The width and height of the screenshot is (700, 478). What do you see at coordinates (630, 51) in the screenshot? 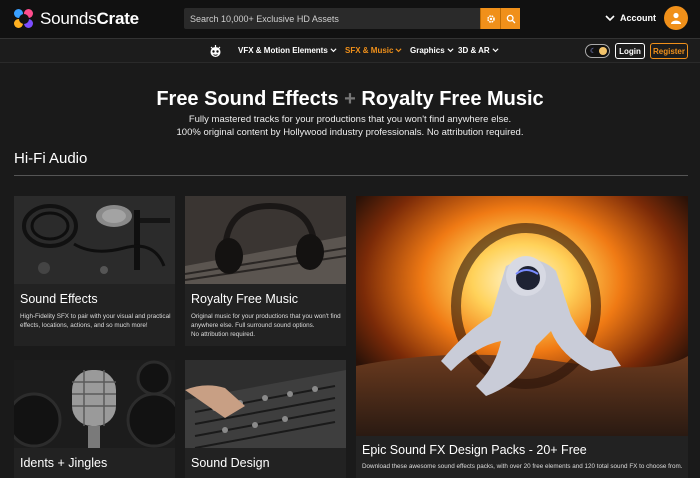
I see `login-button: Login` at bounding box center [630, 51].